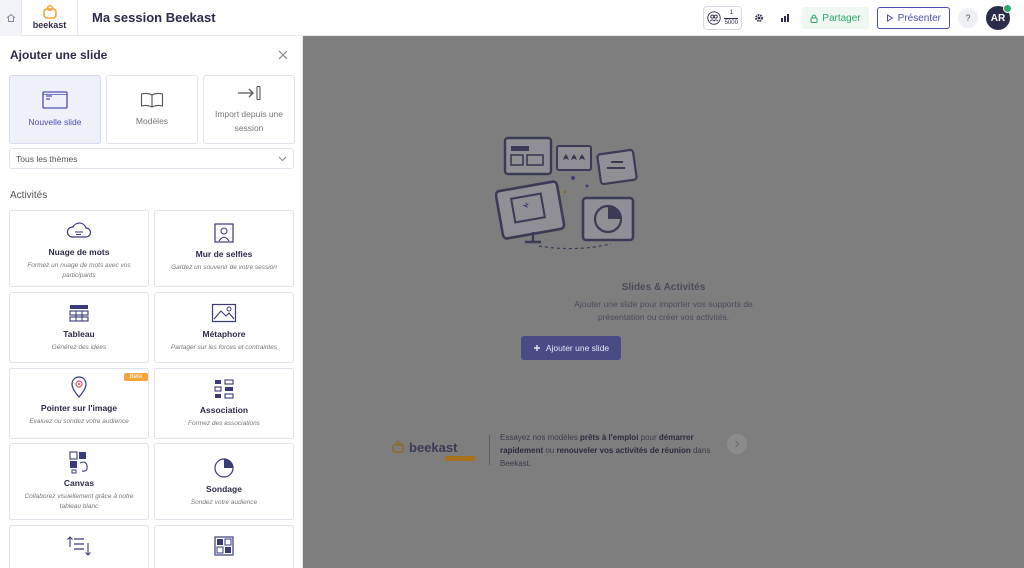  What do you see at coordinates (663, 317) in the screenshot?
I see `empty-state-line-2: présentation ou créer vos activités.` at bounding box center [663, 317].